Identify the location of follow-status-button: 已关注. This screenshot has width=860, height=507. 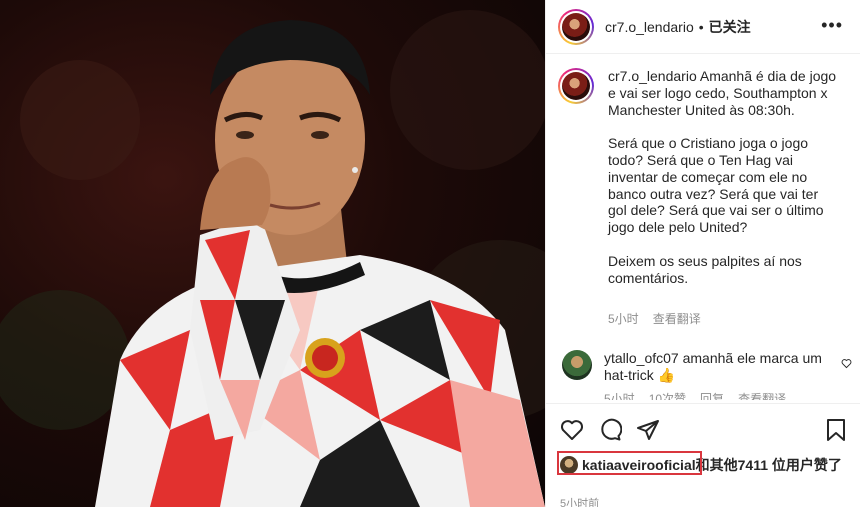
(730, 27).